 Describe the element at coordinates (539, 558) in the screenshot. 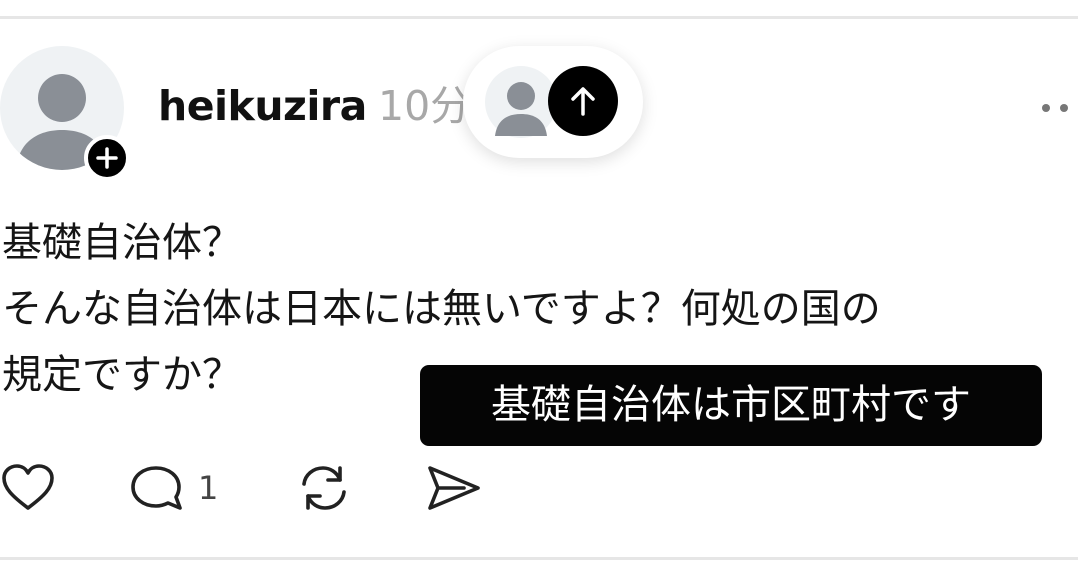

I see `bottom-divider` at that location.